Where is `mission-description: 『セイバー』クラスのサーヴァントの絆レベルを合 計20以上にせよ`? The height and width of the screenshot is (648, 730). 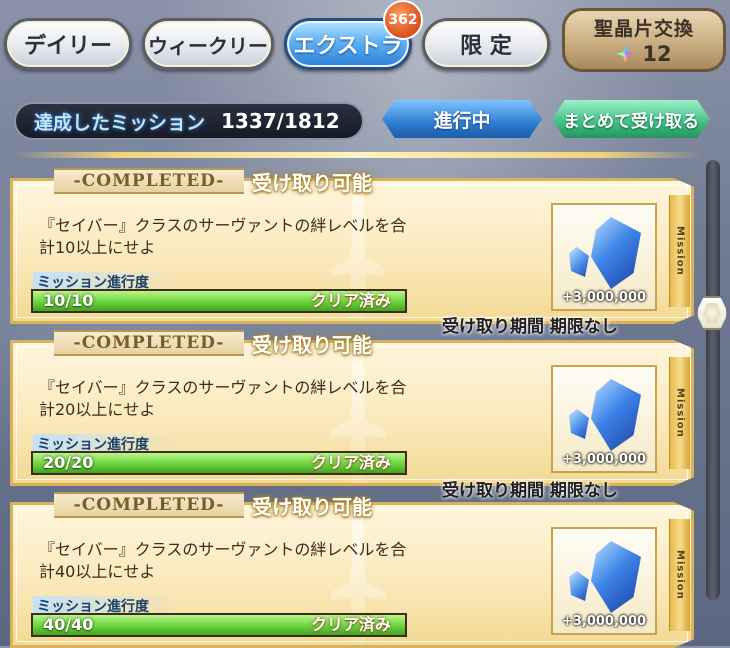 mission-description: 『セイバー』クラスのサーヴァントの絆レベルを合 計20以上にせよ is located at coordinates (279, 399).